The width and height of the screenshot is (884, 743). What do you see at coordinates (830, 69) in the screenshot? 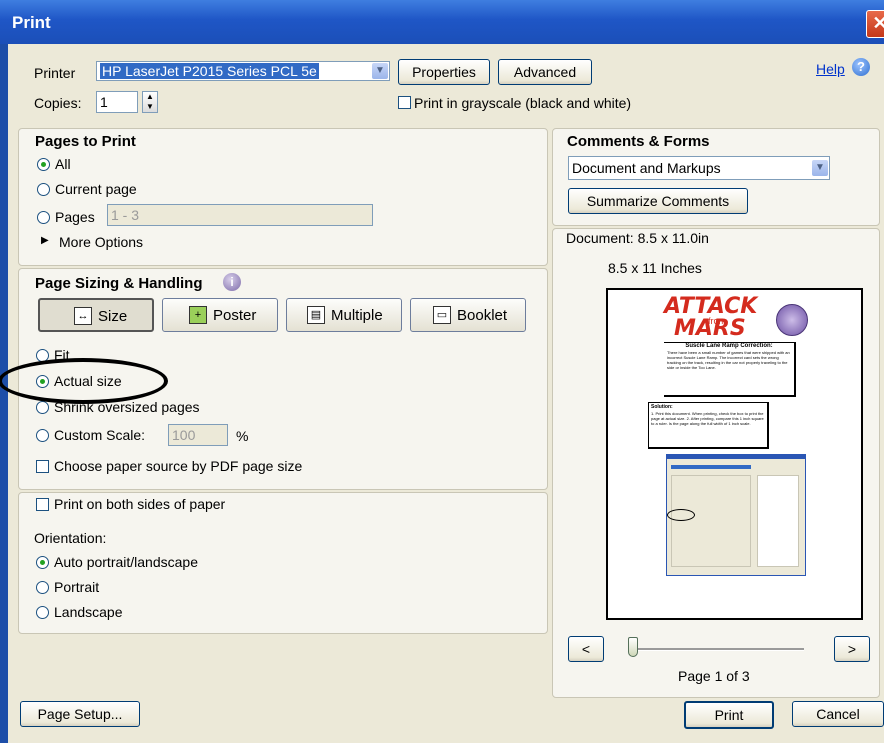
I see `help-link: Help` at bounding box center [830, 69].